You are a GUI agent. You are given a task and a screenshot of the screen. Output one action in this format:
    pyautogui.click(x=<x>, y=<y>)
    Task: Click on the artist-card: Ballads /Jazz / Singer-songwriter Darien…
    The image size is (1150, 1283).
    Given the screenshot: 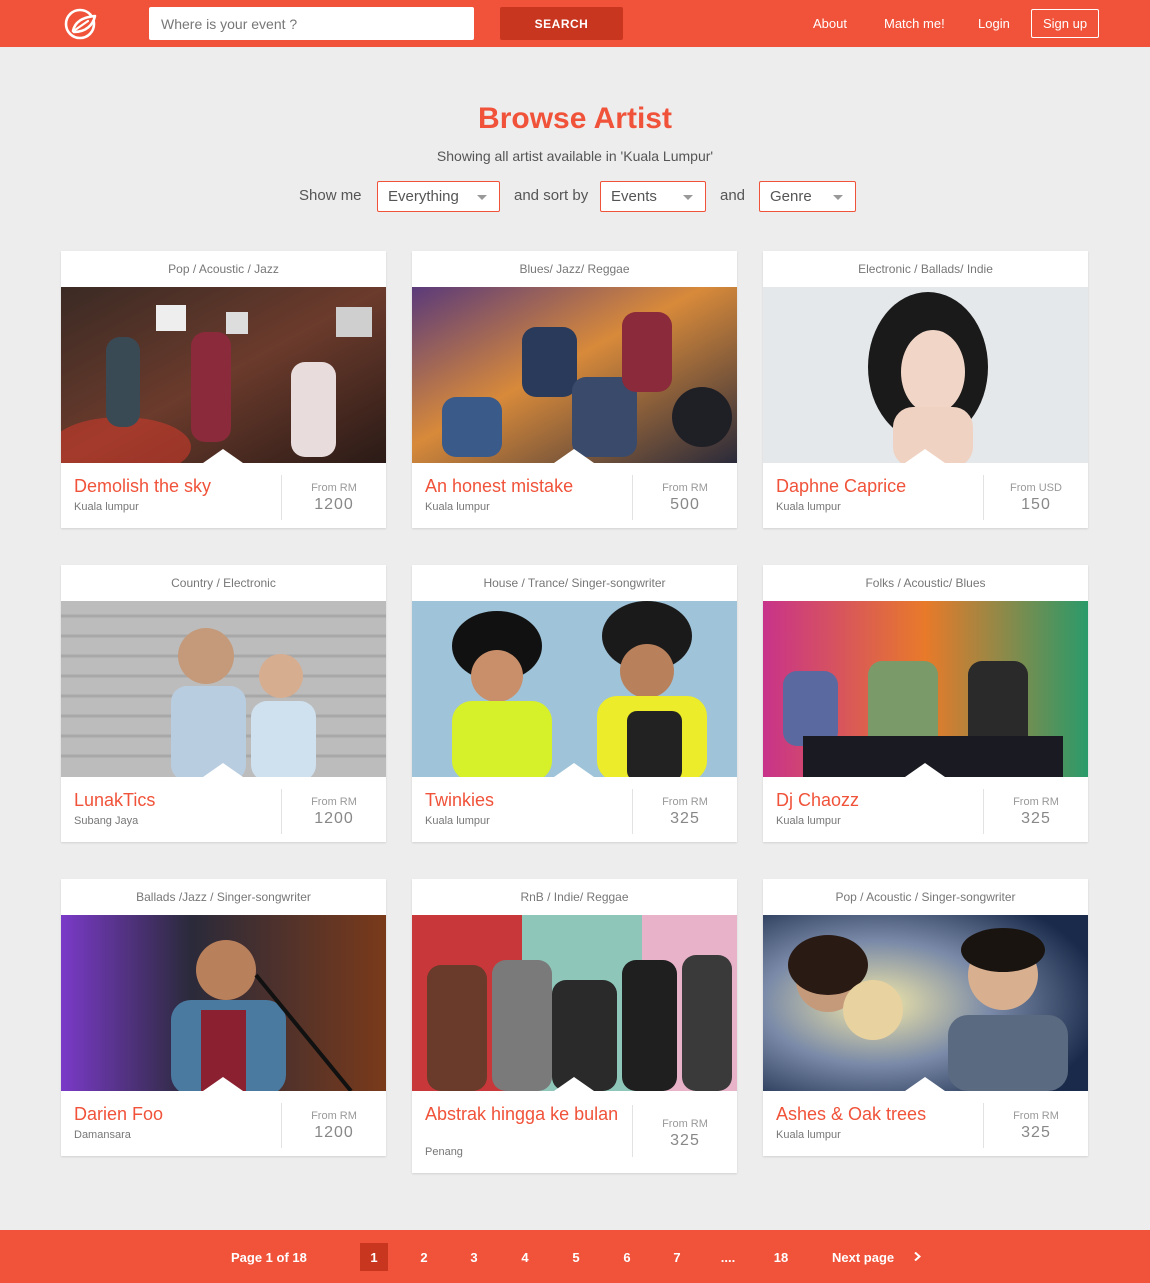 What is the action you would take?
    pyautogui.click(x=223, y=1017)
    